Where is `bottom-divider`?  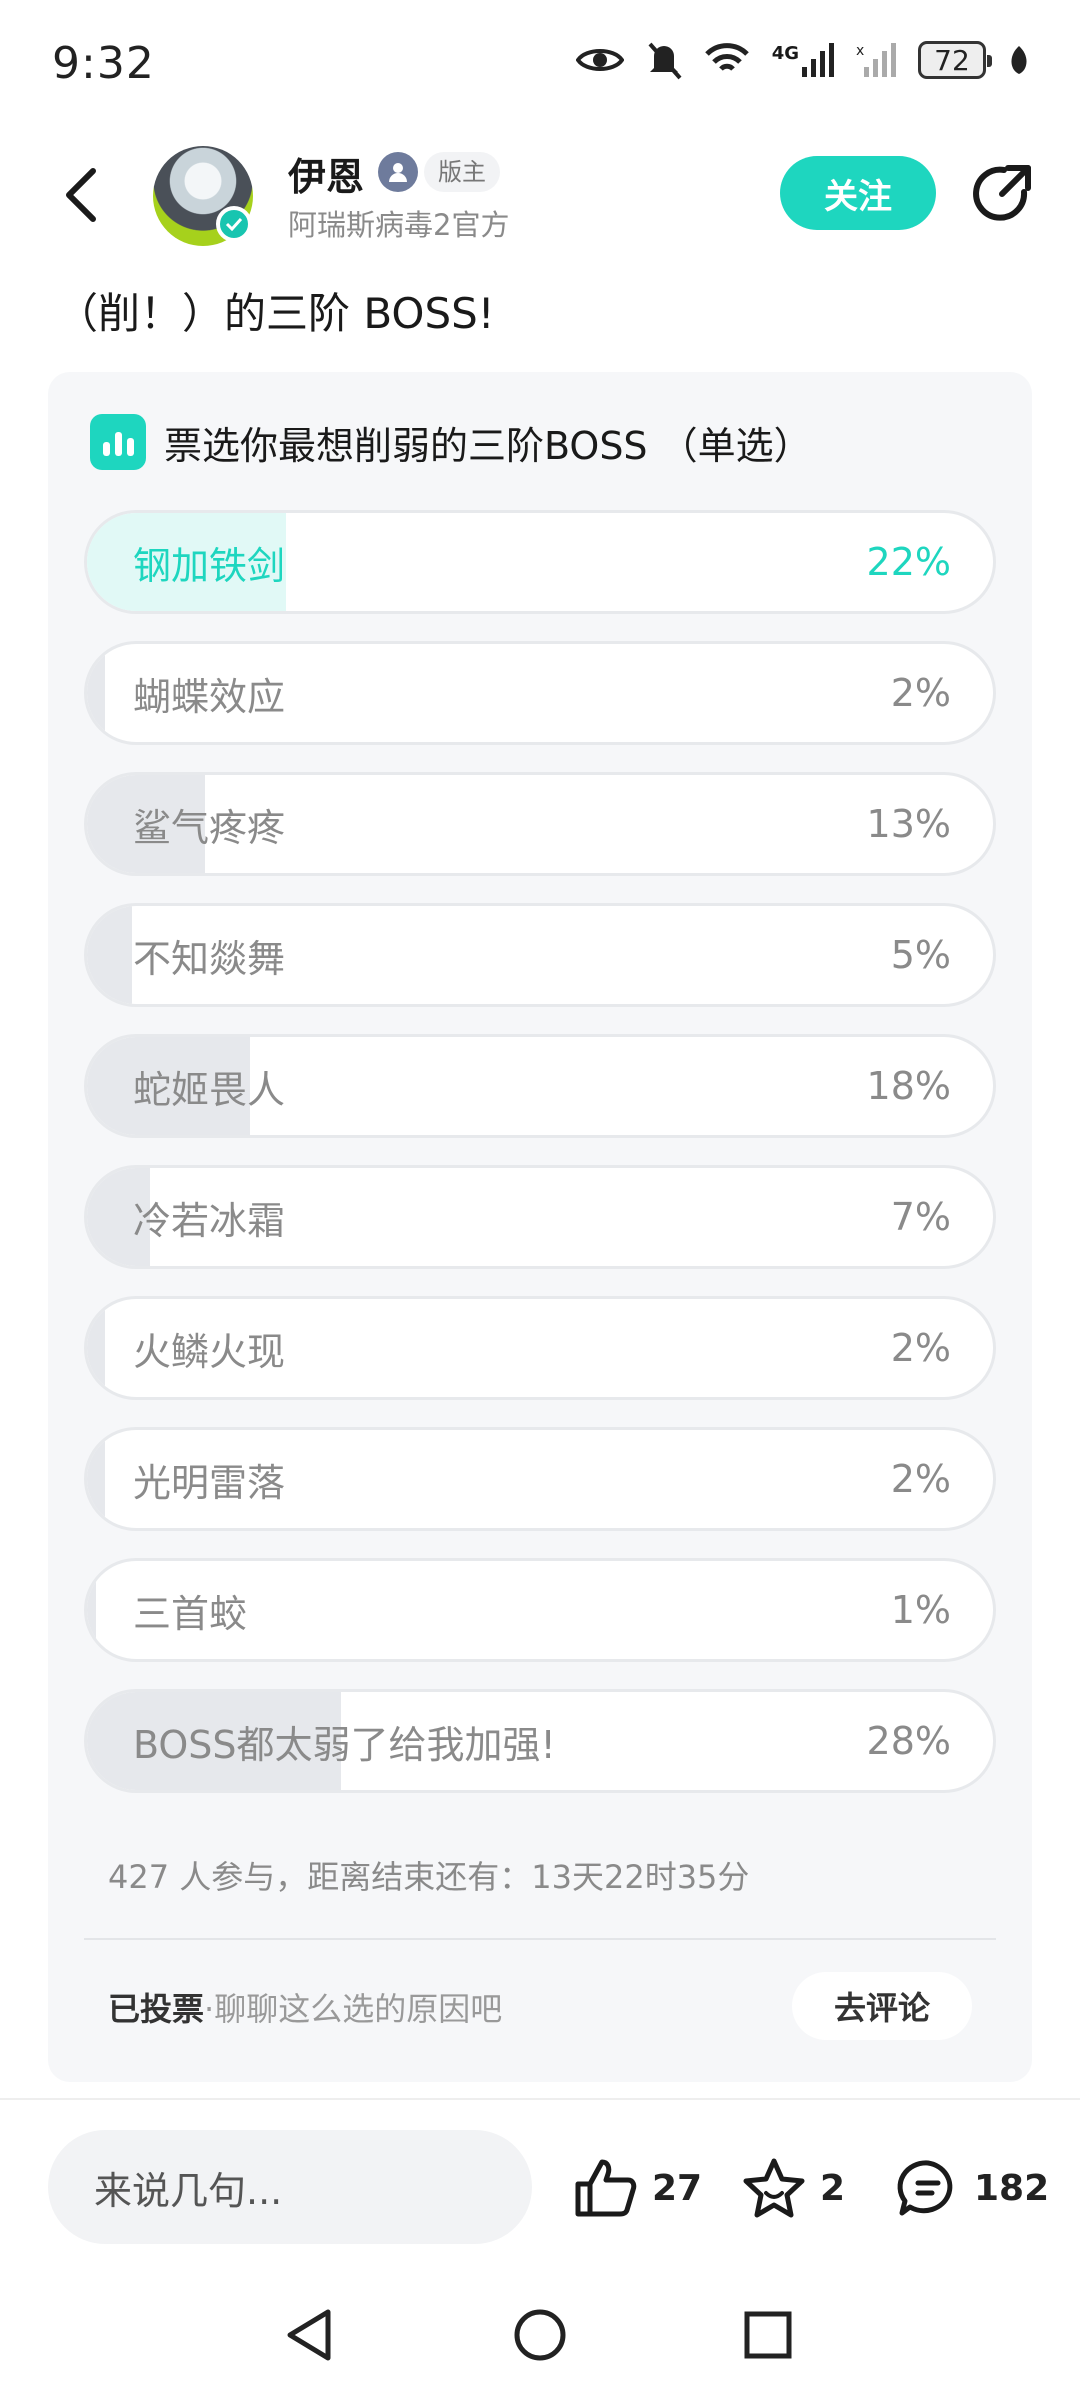
bottom-divider is located at coordinates (540, 2099).